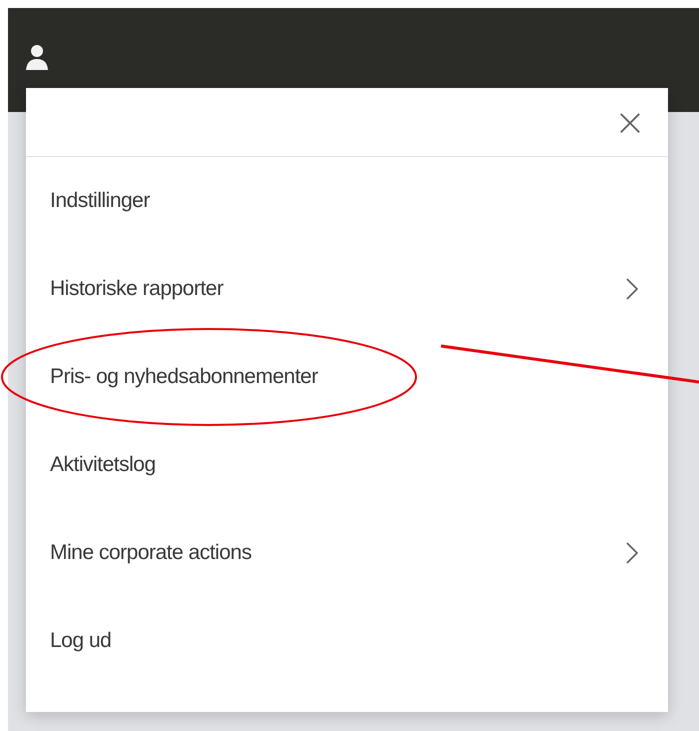 Image resolution: width=699 pixels, height=731 pixels. What do you see at coordinates (347, 289) in the screenshot?
I see `menu-item: Historiske rapporter` at bounding box center [347, 289].